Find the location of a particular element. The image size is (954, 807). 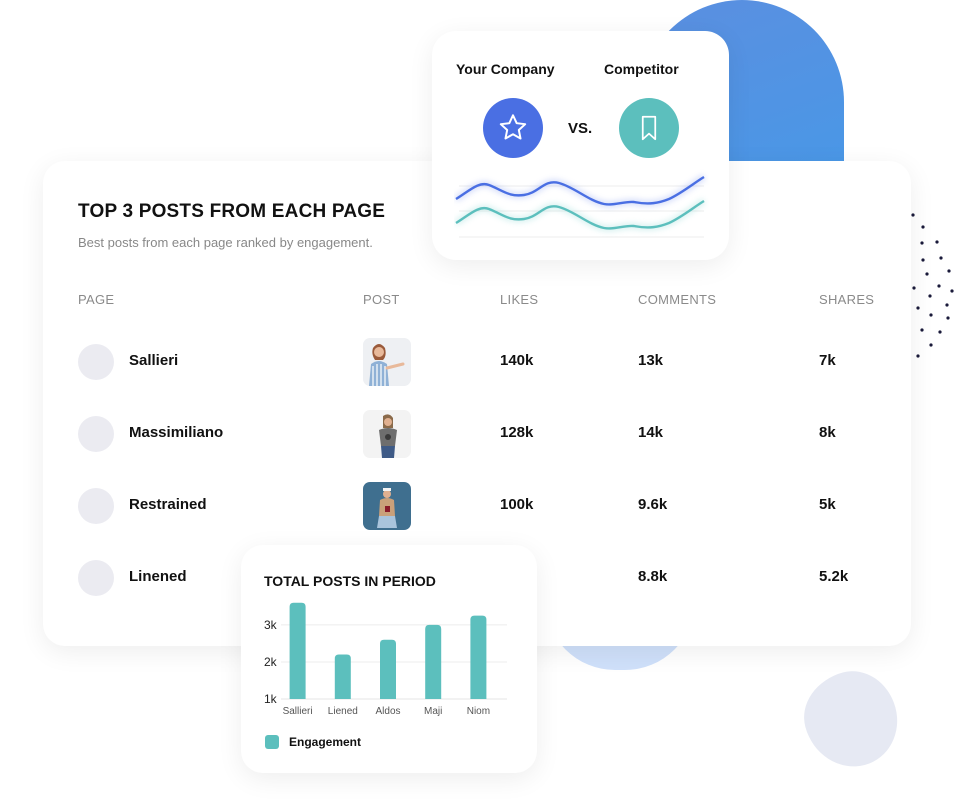

column-header-post: POST is located at coordinates (381, 299).